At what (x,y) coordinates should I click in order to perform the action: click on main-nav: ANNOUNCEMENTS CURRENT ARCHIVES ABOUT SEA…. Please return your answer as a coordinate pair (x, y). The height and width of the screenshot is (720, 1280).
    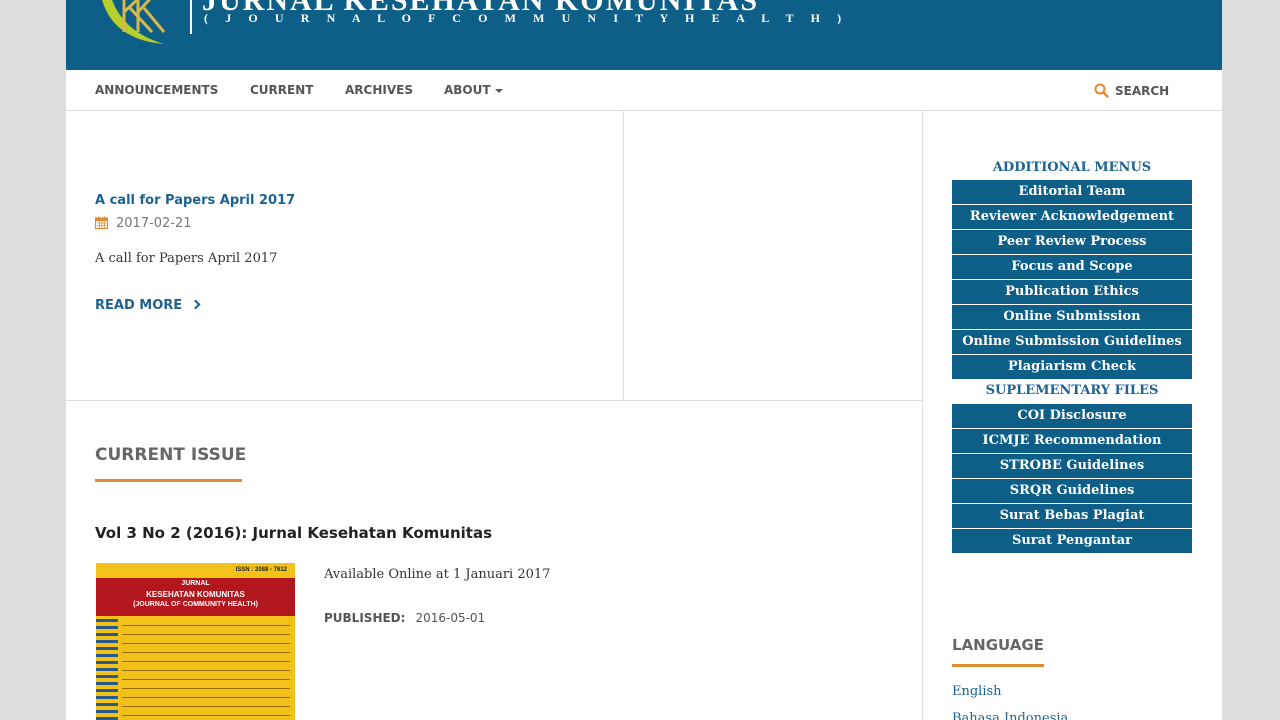
    Looking at the image, I should click on (644, 90).